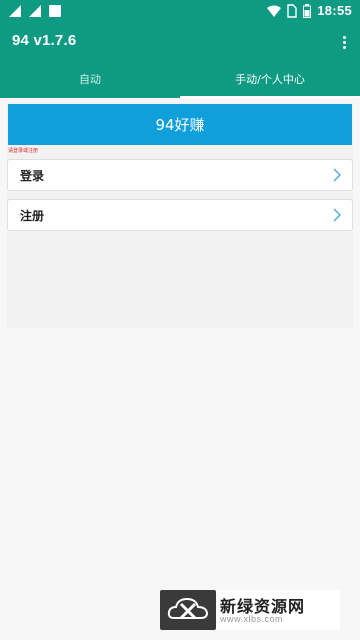 This screenshot has height=640, width=360. What do you see at coordinates (334, 10) in the screenshot?
I see `status-time: 18:55` at bounding box center [334, 10].